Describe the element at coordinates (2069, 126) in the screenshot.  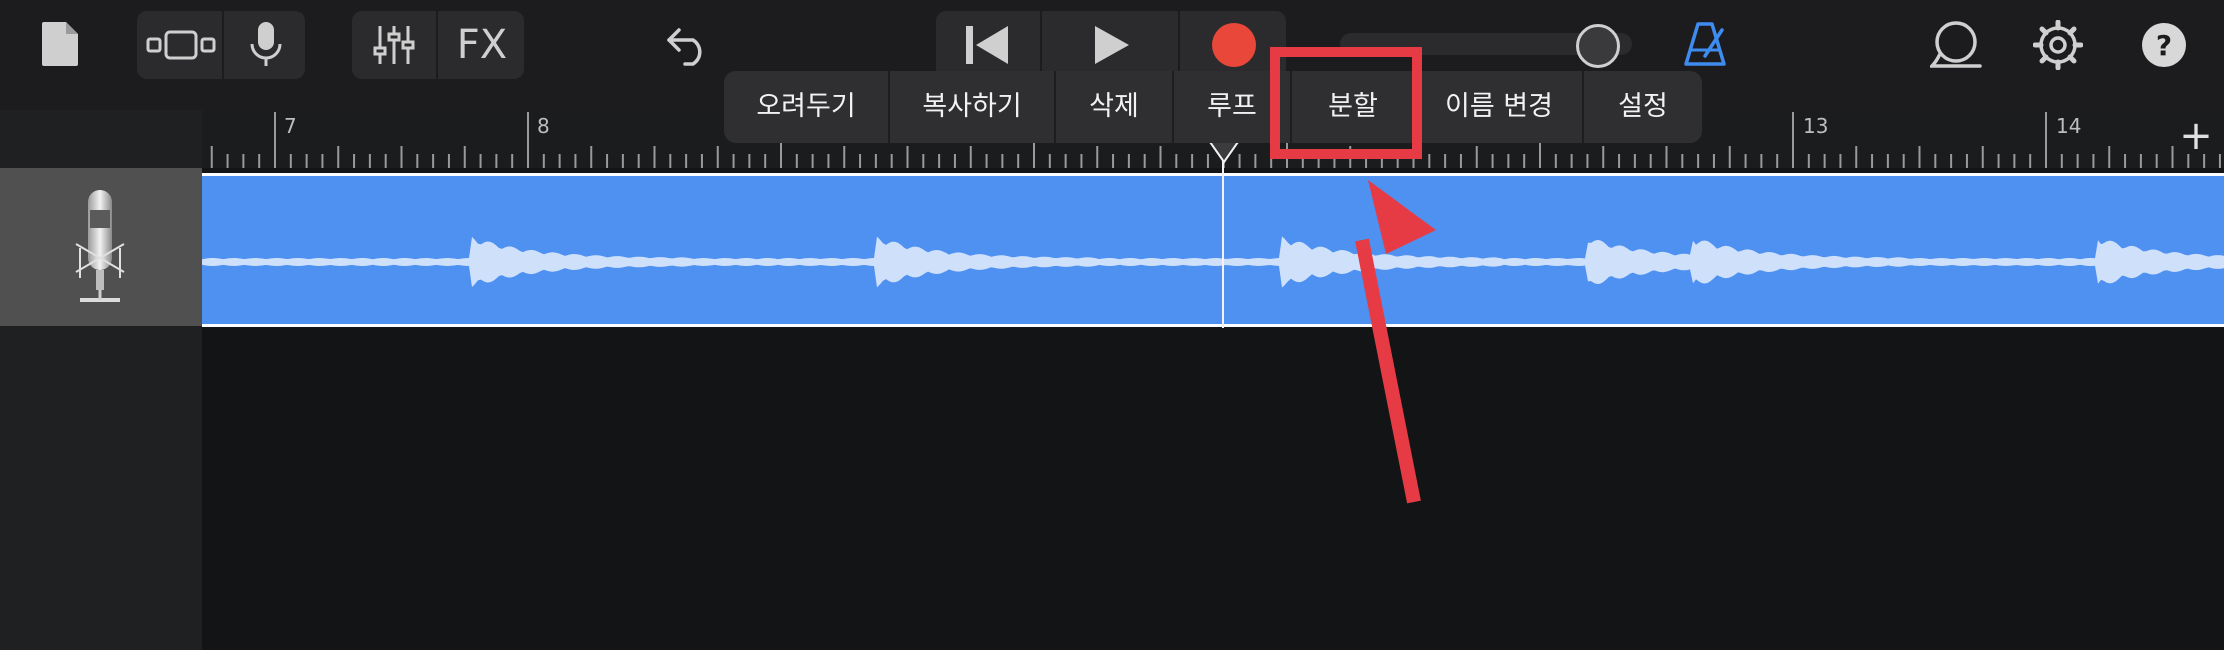
I see `bar-number: 14` at that location.